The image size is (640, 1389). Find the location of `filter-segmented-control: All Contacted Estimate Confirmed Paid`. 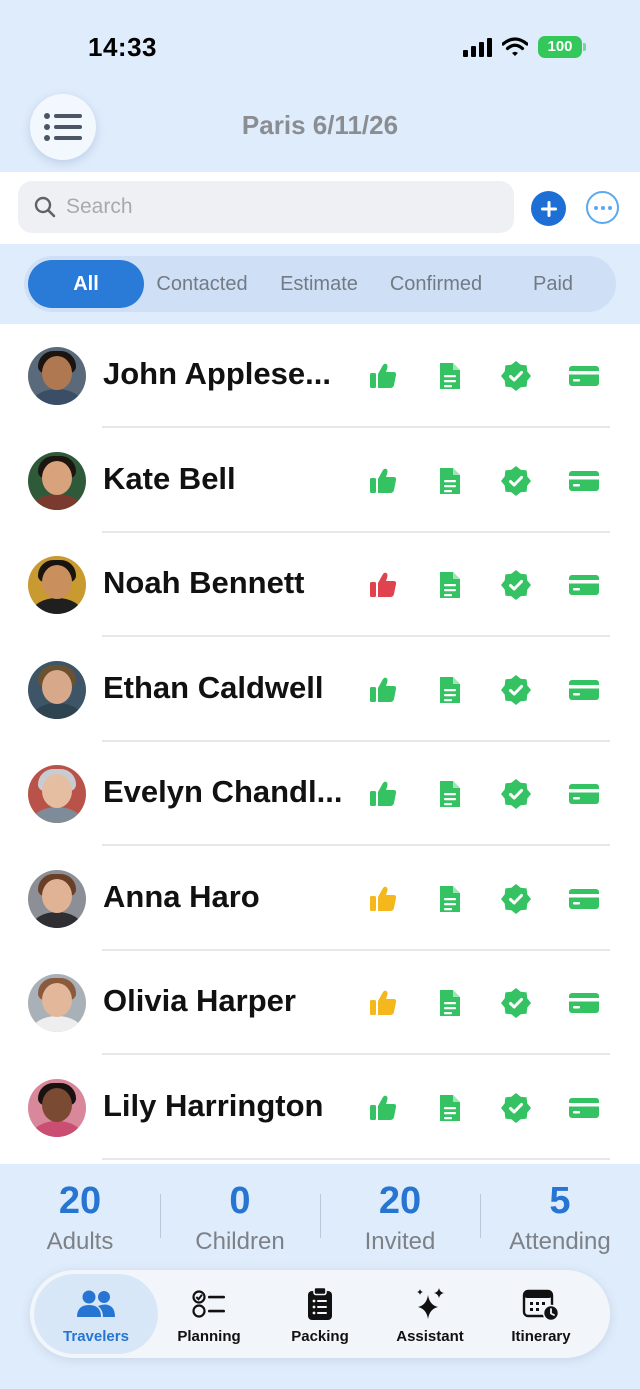

filter-segmented-control: All Contacted Estimate Confirmed Paid is located at coordinates (320, 284).